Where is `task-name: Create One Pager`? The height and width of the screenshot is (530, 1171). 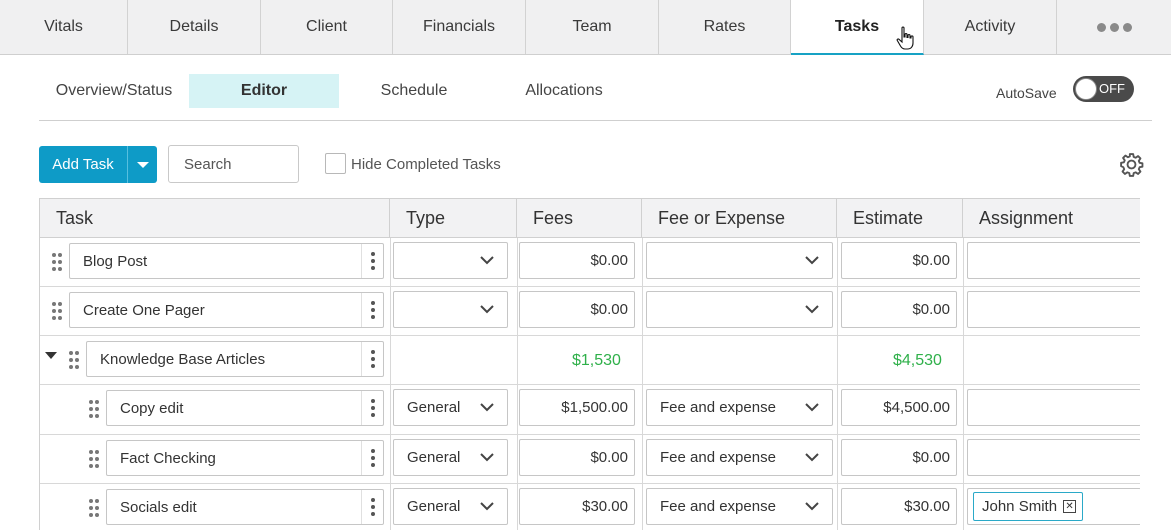
task-name: Create One Pager is located at coordinates (144, 310).